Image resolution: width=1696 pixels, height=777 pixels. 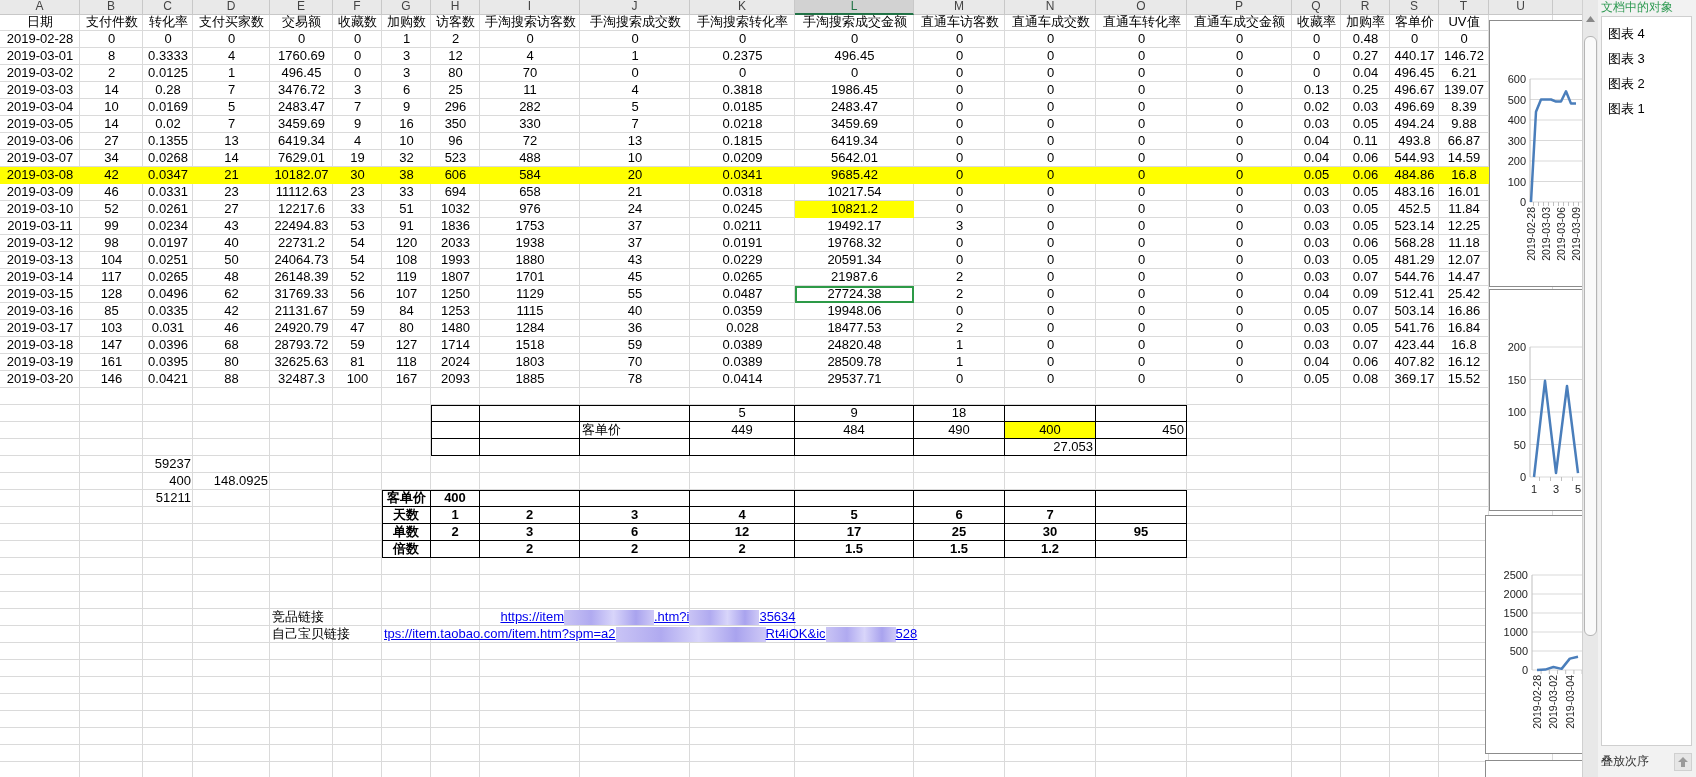 What do you see at coordinates (959, 294) in the screenshot?
I see `table-cell-text: 2` at bounding box center [959, 294].